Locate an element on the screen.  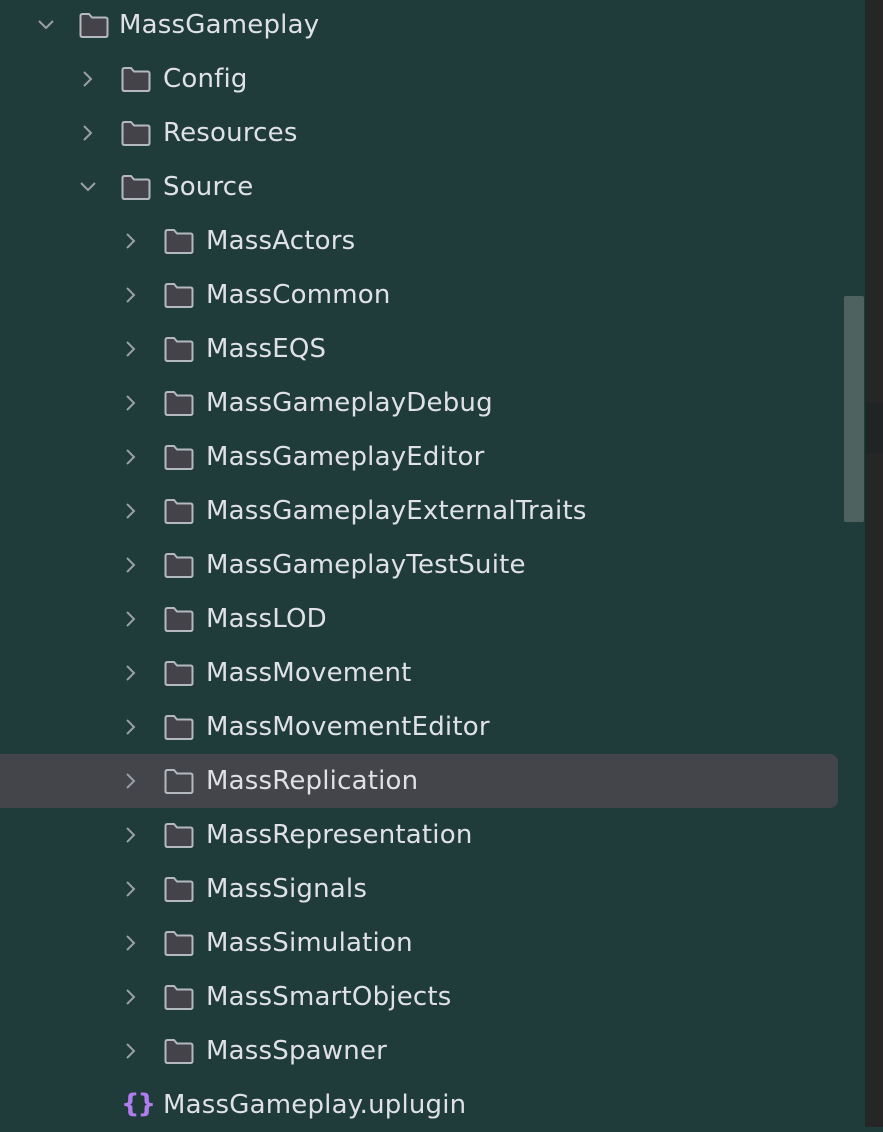
tree-item-label: MassGameplayTestSuite is located at coordinates (366, 565).